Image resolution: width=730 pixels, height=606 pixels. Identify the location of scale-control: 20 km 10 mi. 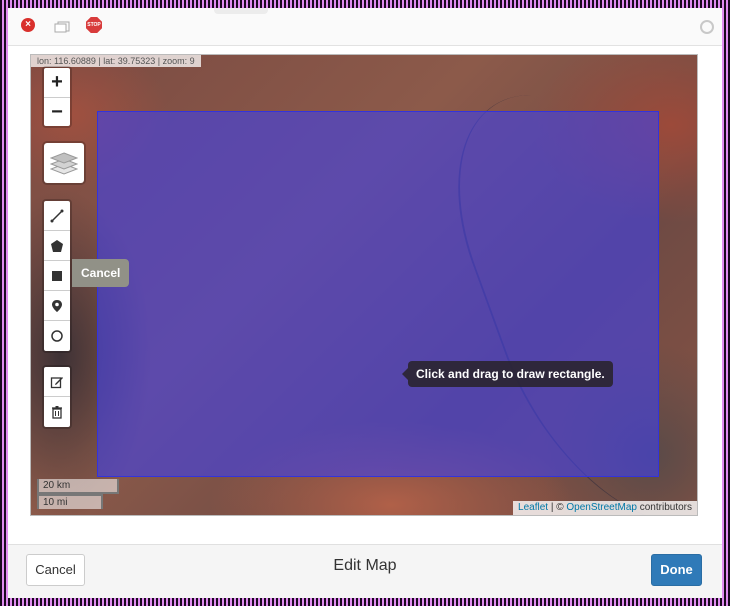
(78, 494).